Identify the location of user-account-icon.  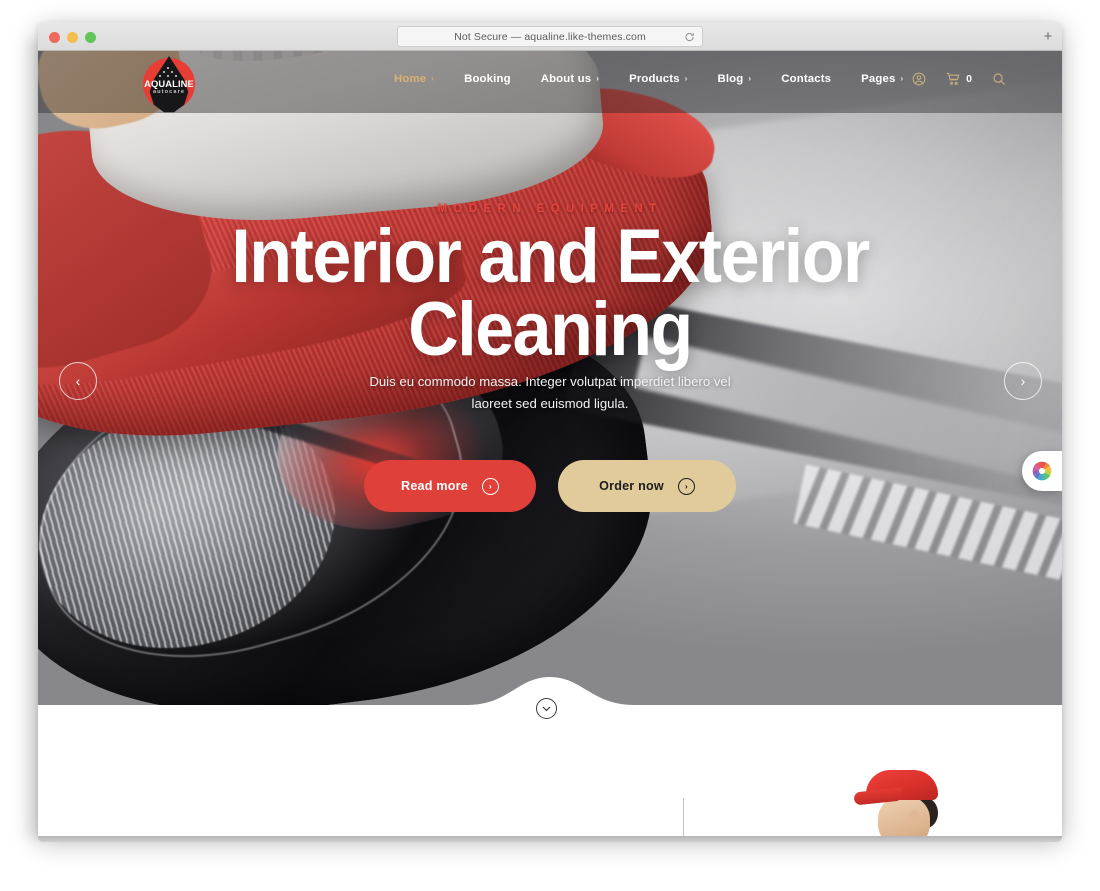
(919, 79).